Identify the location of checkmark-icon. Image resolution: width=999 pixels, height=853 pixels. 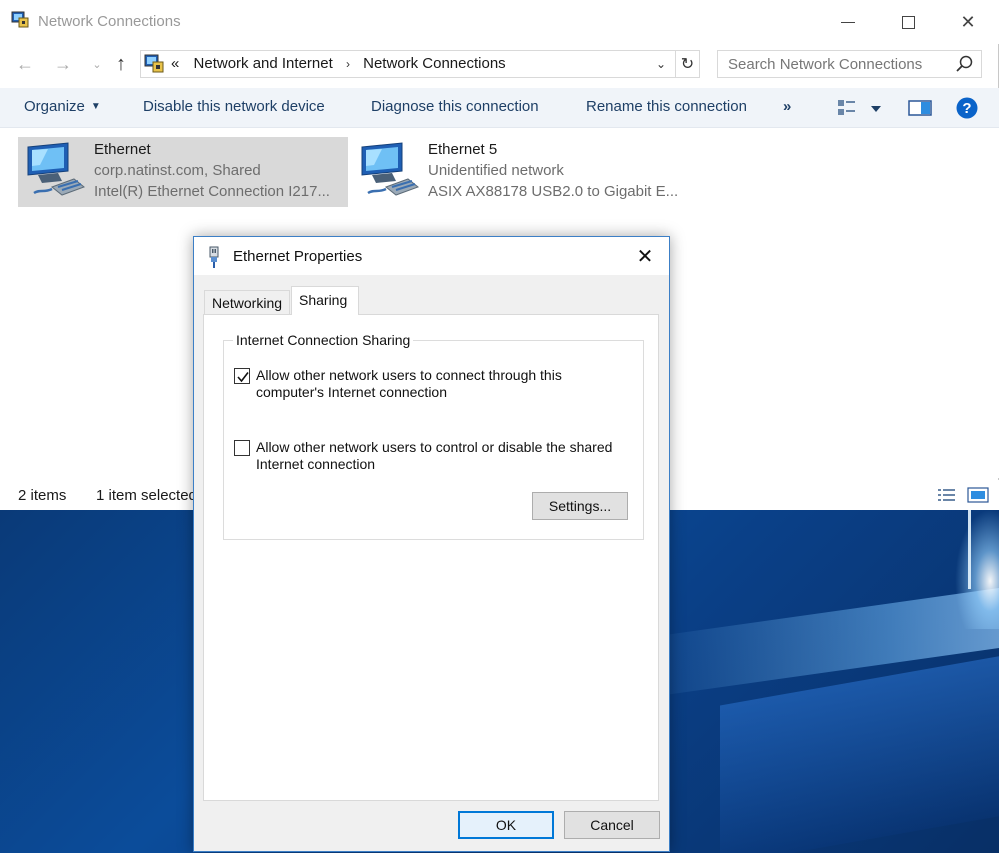
(243, 377).